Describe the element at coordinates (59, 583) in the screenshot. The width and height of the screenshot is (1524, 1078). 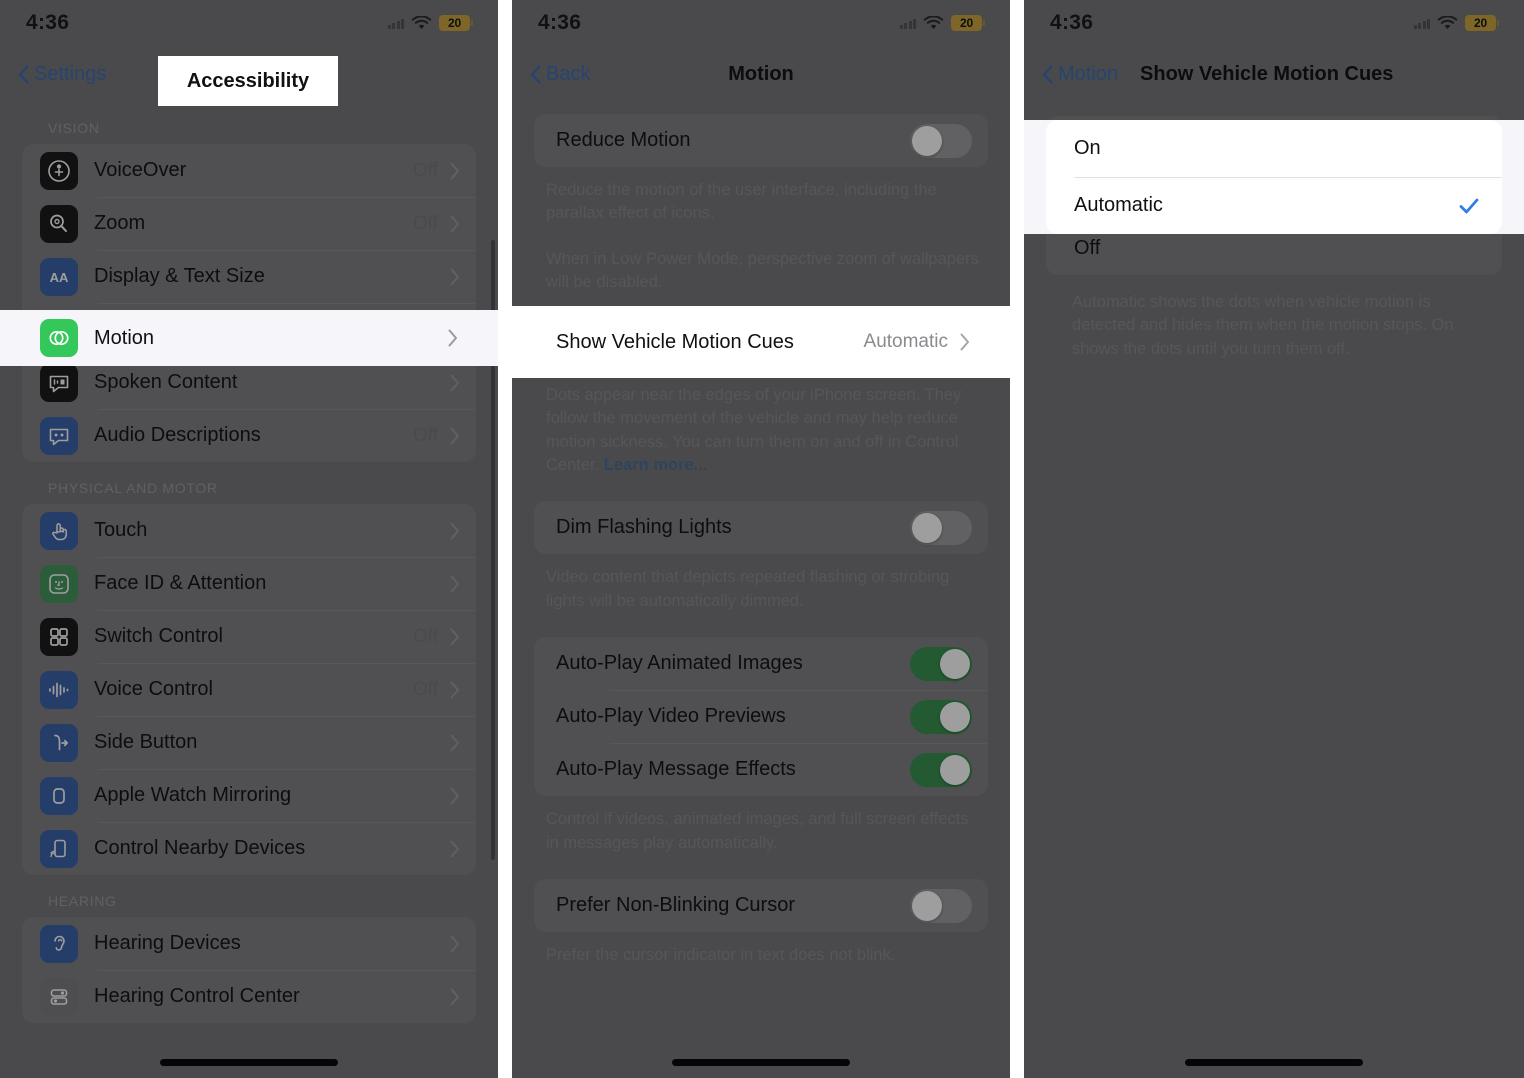
I see `face-id-icon` at that location.